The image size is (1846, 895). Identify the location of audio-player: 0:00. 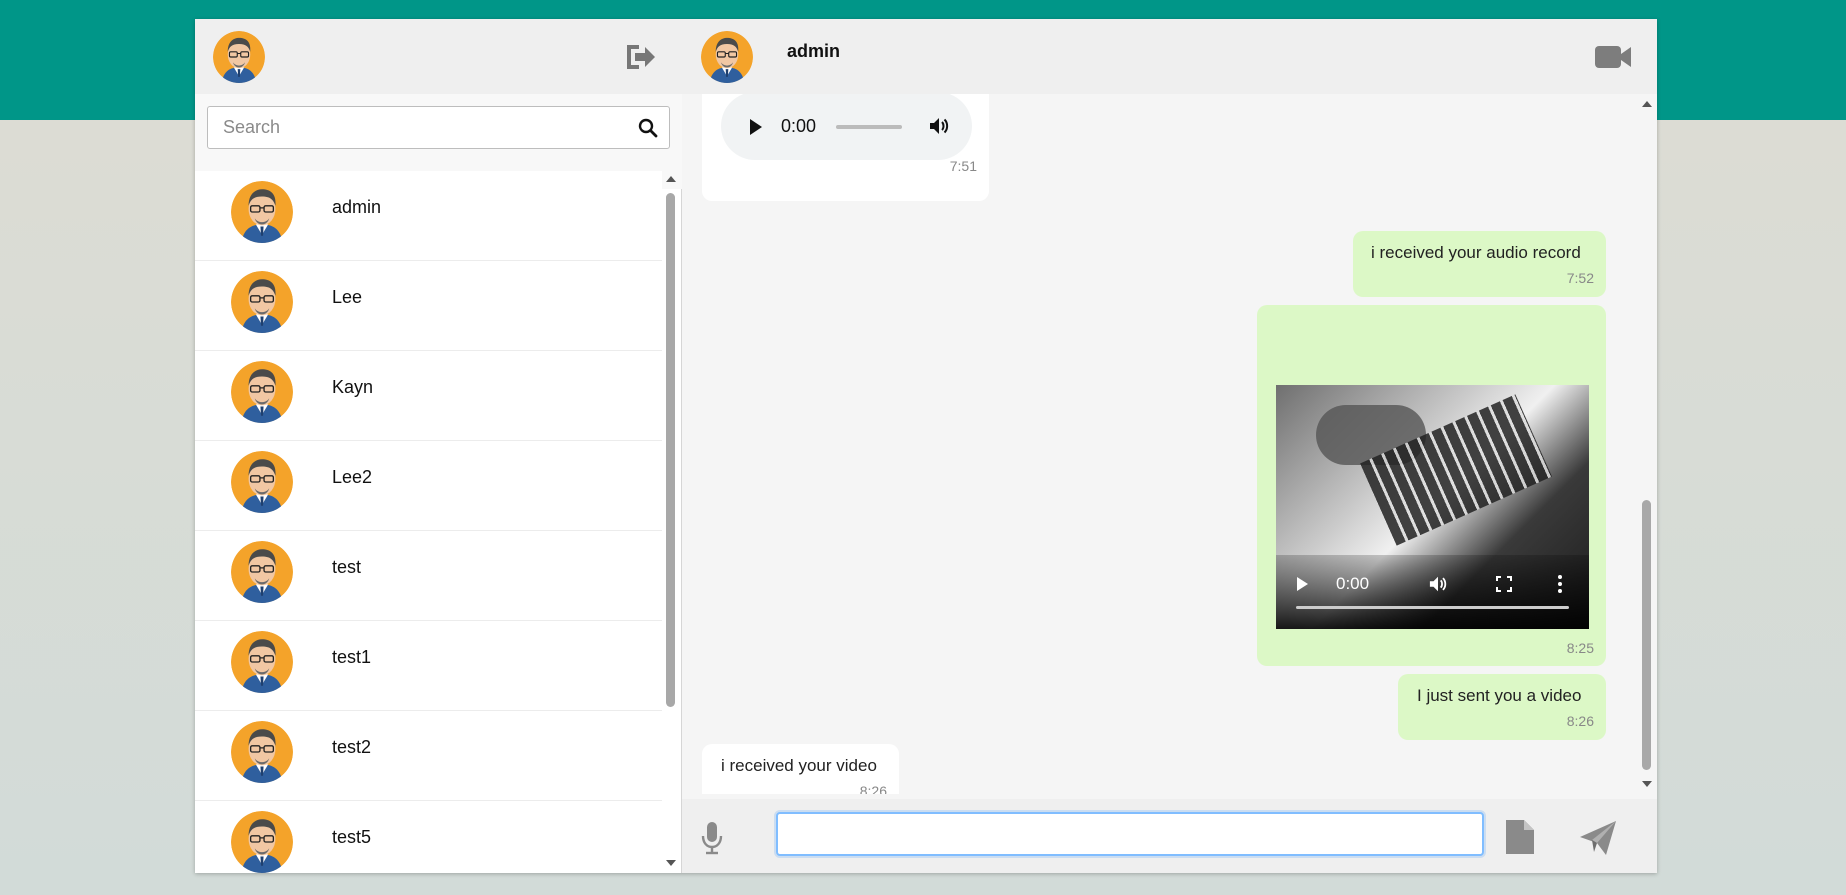
(846, 127).